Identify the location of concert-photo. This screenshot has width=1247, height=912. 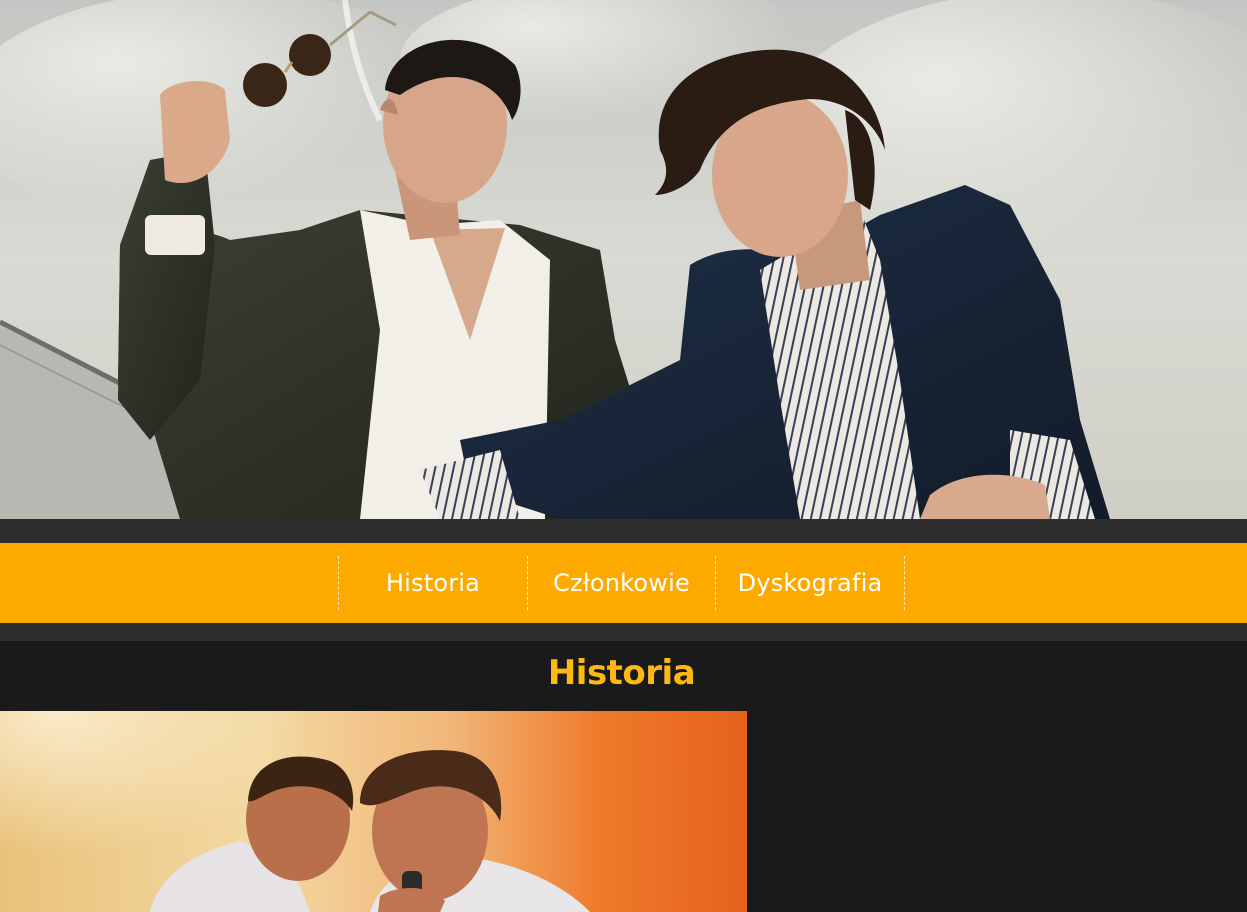
(373, 811).